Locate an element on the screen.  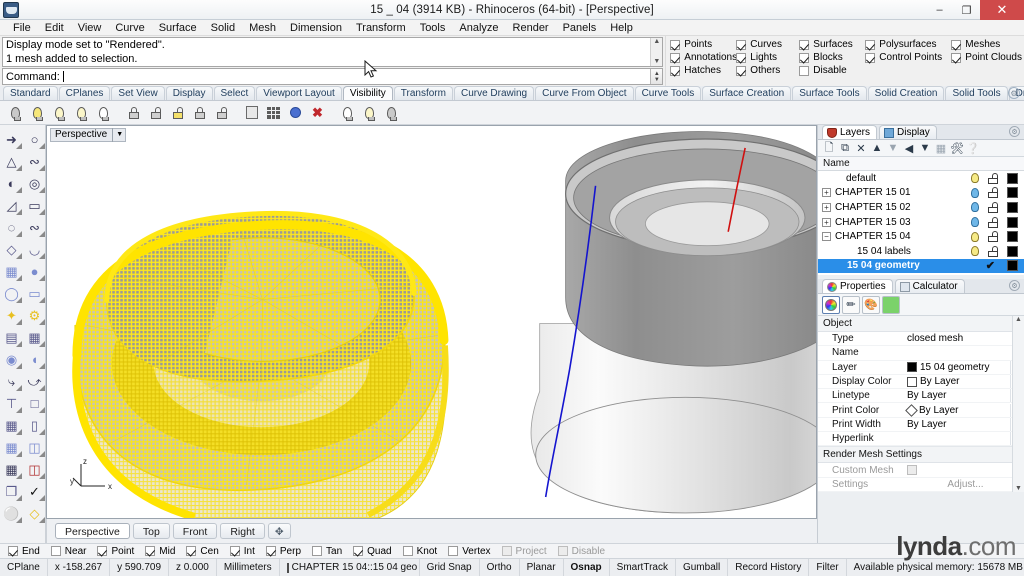
properties-icon: ▦ is located at coordinates (941, 148).